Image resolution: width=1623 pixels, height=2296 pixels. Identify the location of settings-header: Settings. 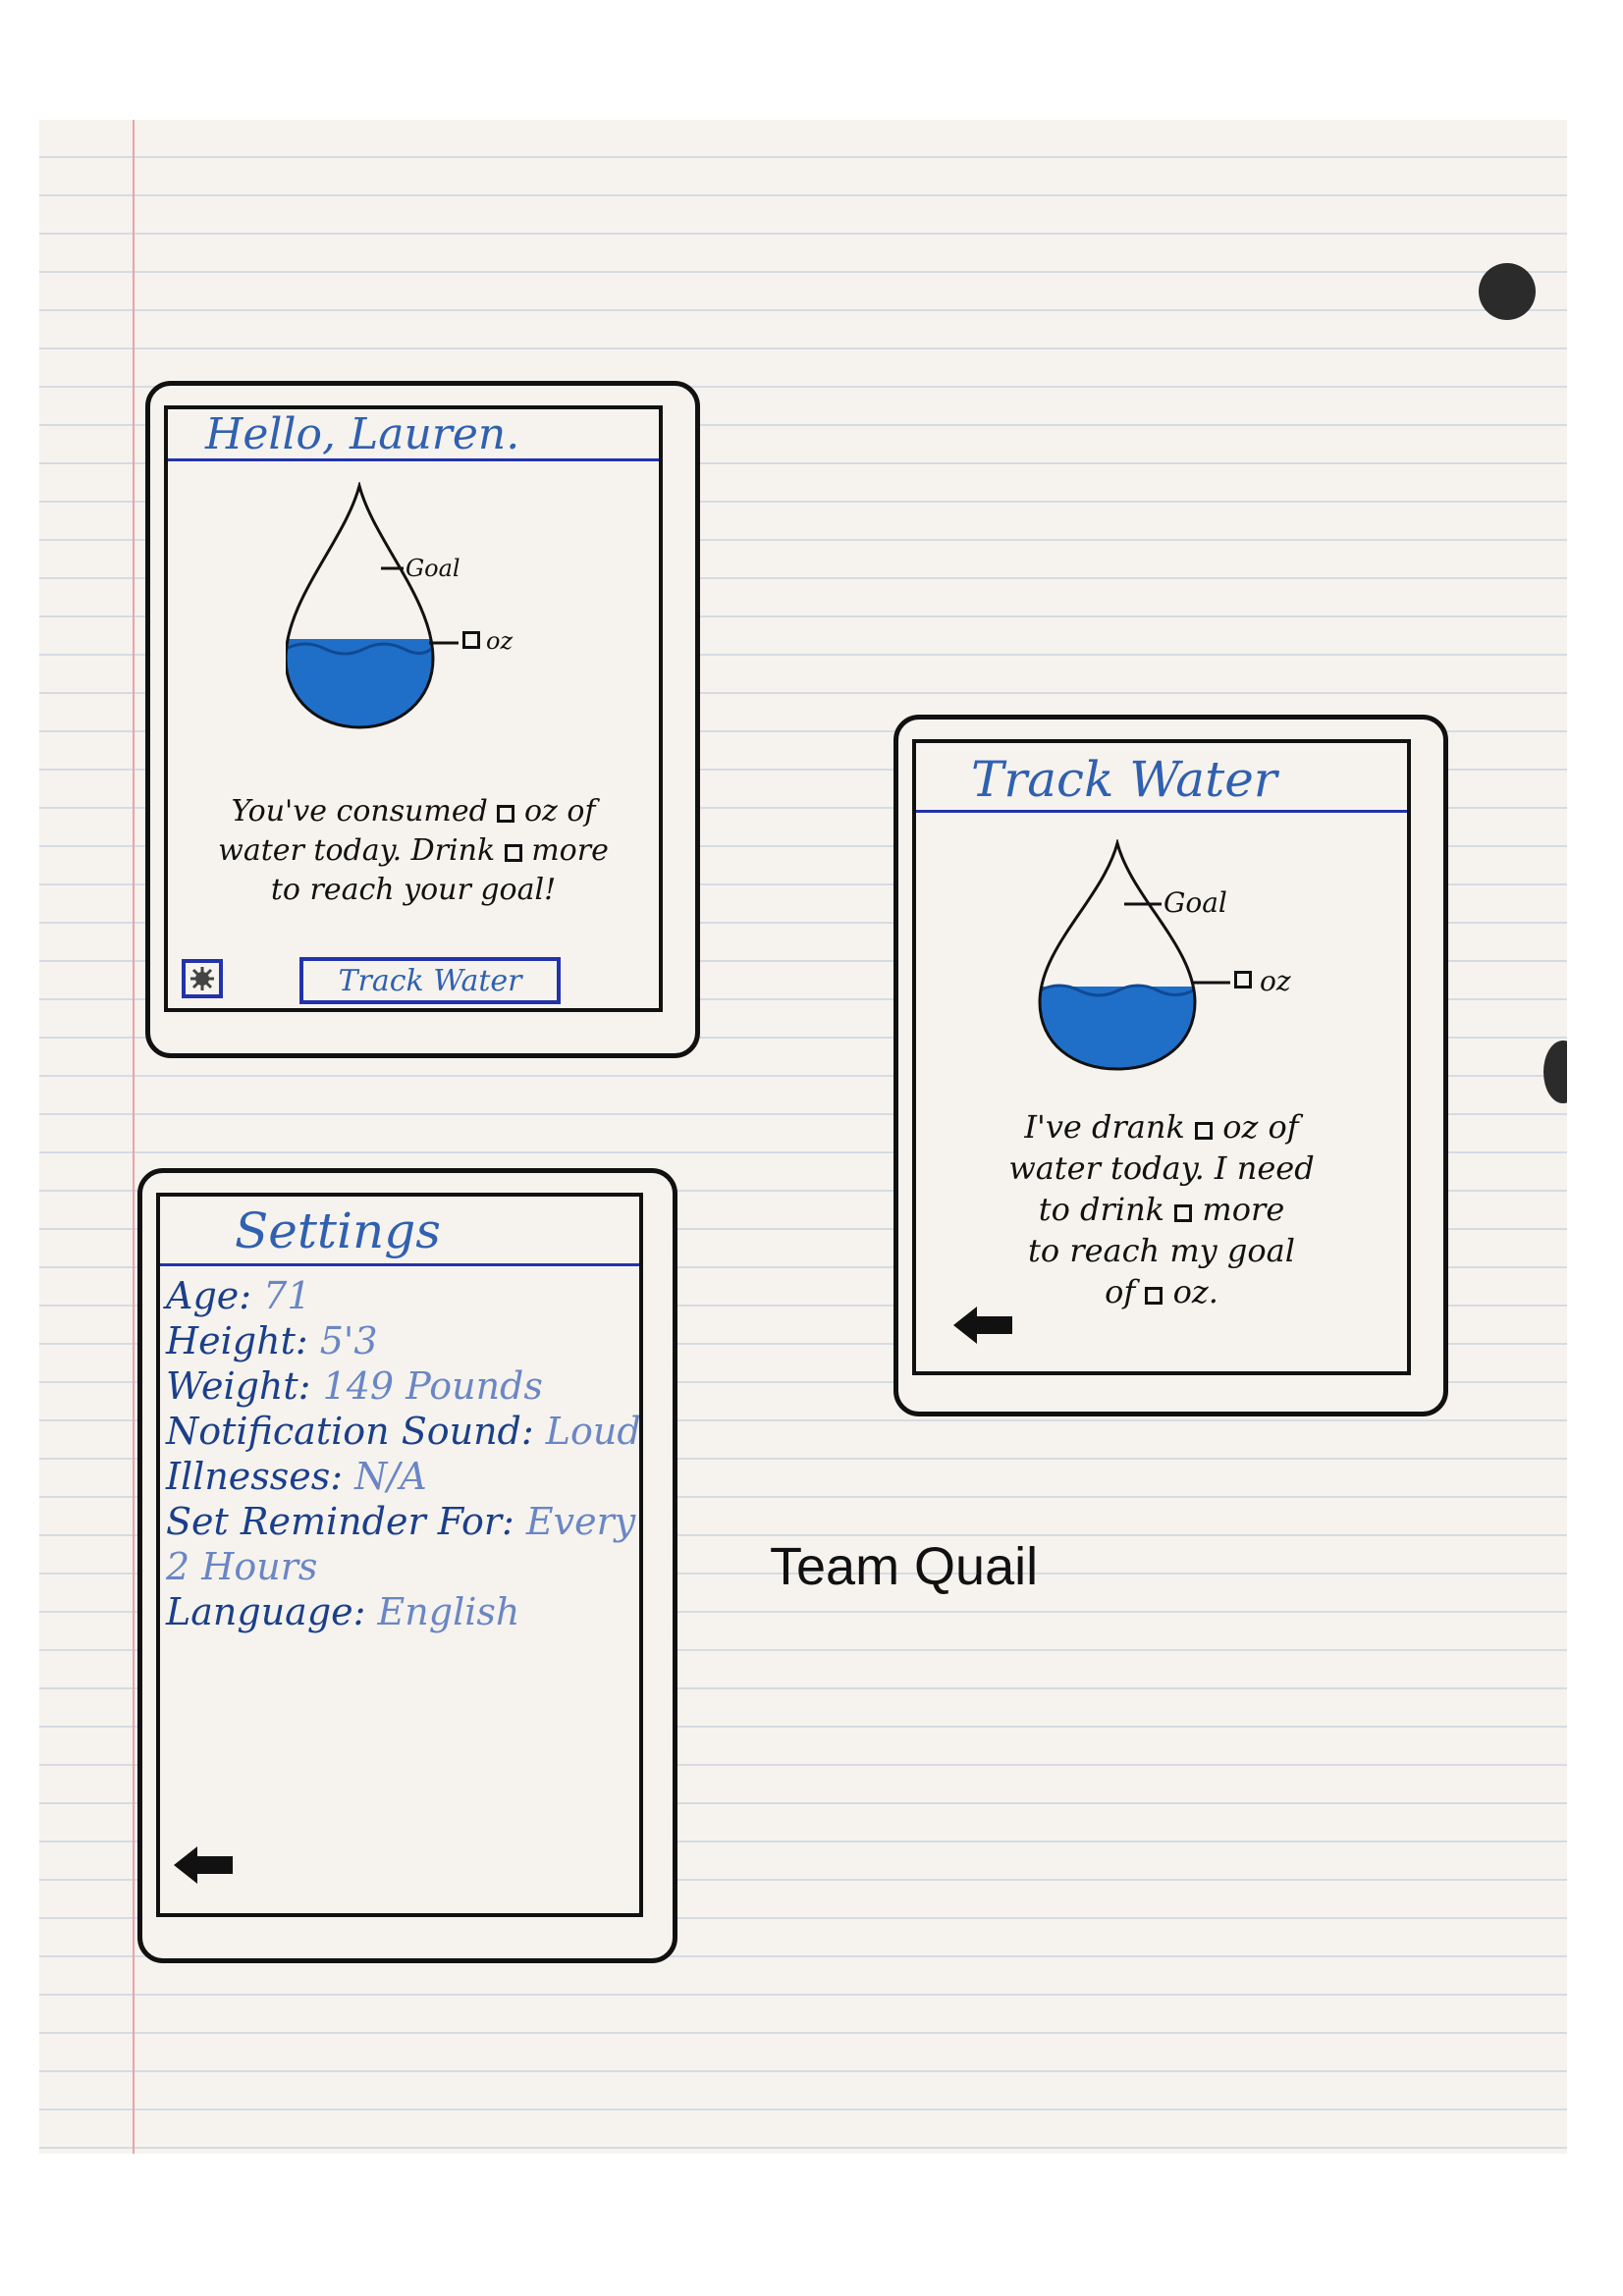
(400, 1231).